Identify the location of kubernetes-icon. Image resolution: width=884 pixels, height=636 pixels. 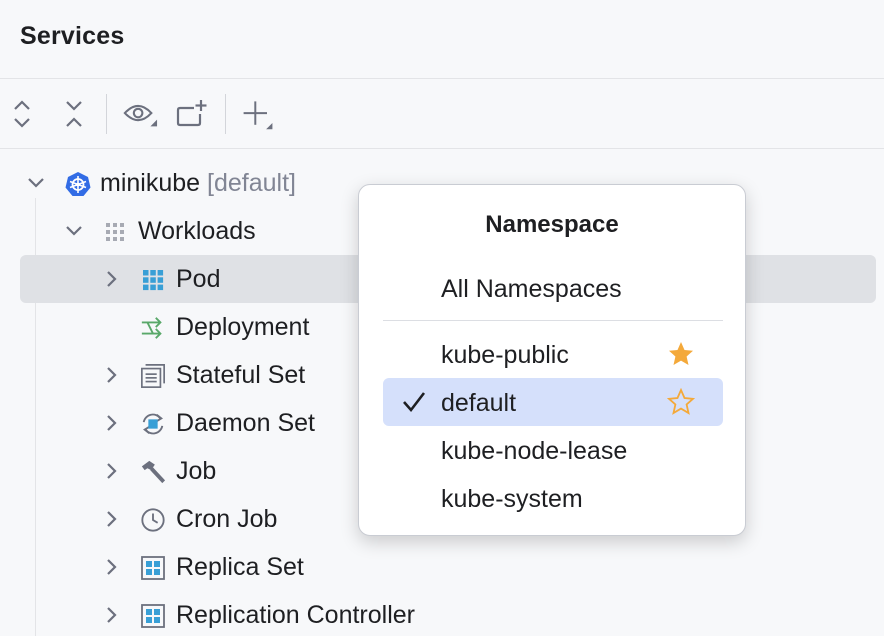
(78, 184).